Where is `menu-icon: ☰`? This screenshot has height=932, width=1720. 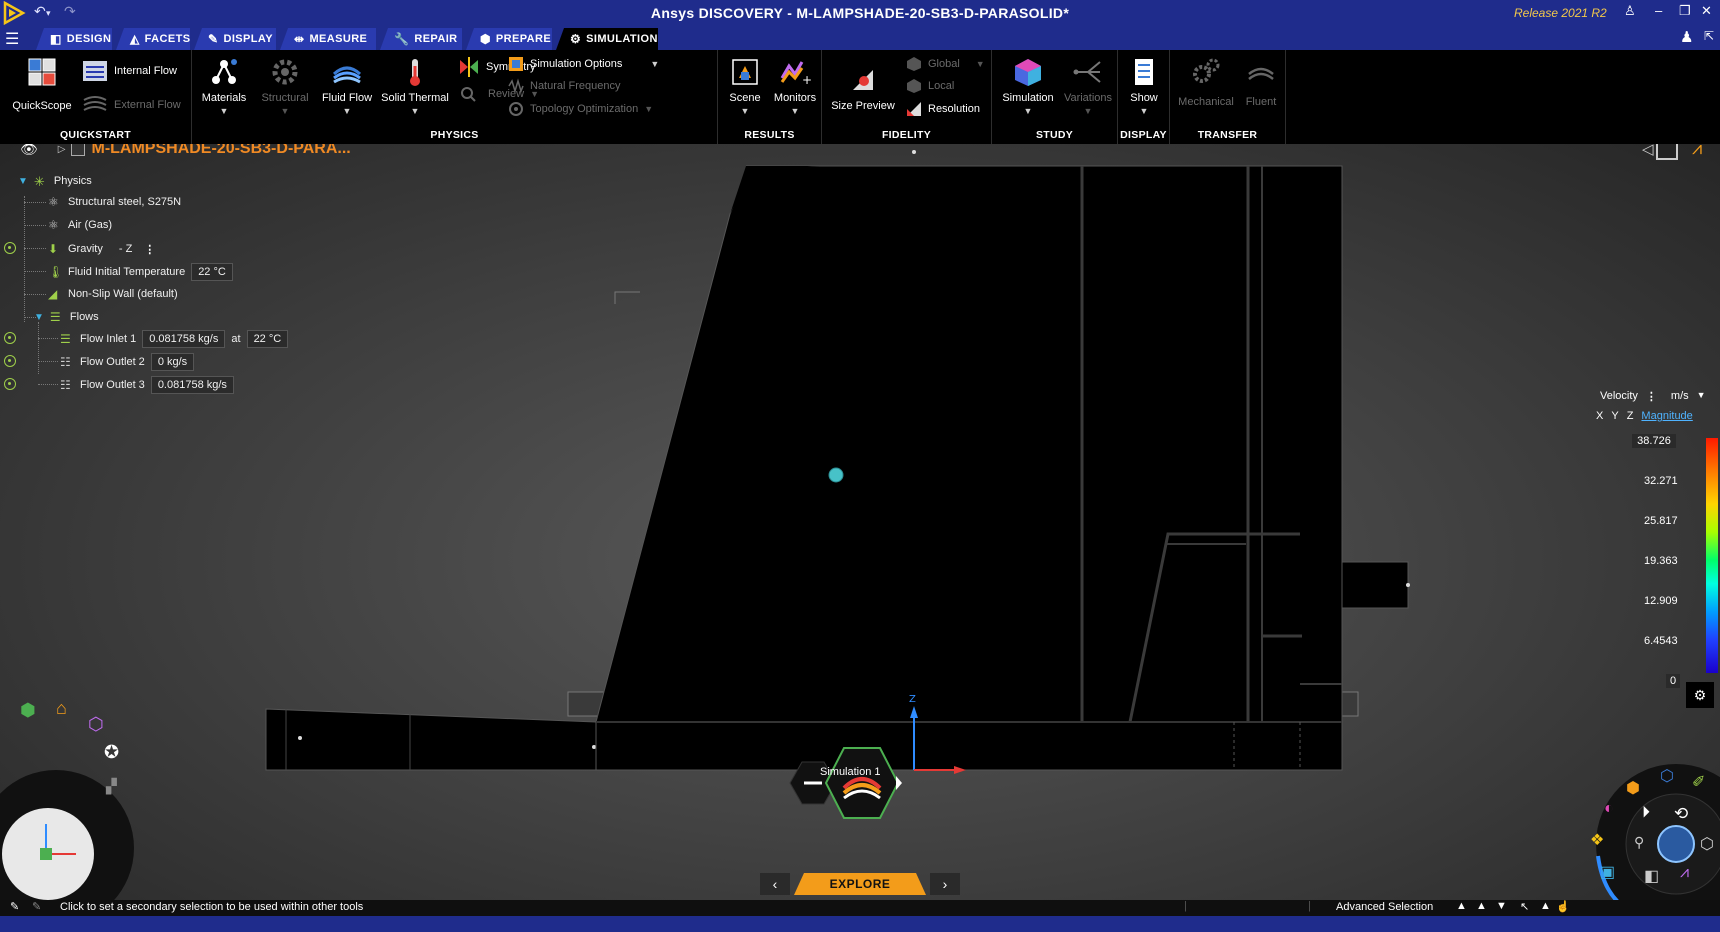 menu-icon: ☰ is located at coordinates (12, 39).